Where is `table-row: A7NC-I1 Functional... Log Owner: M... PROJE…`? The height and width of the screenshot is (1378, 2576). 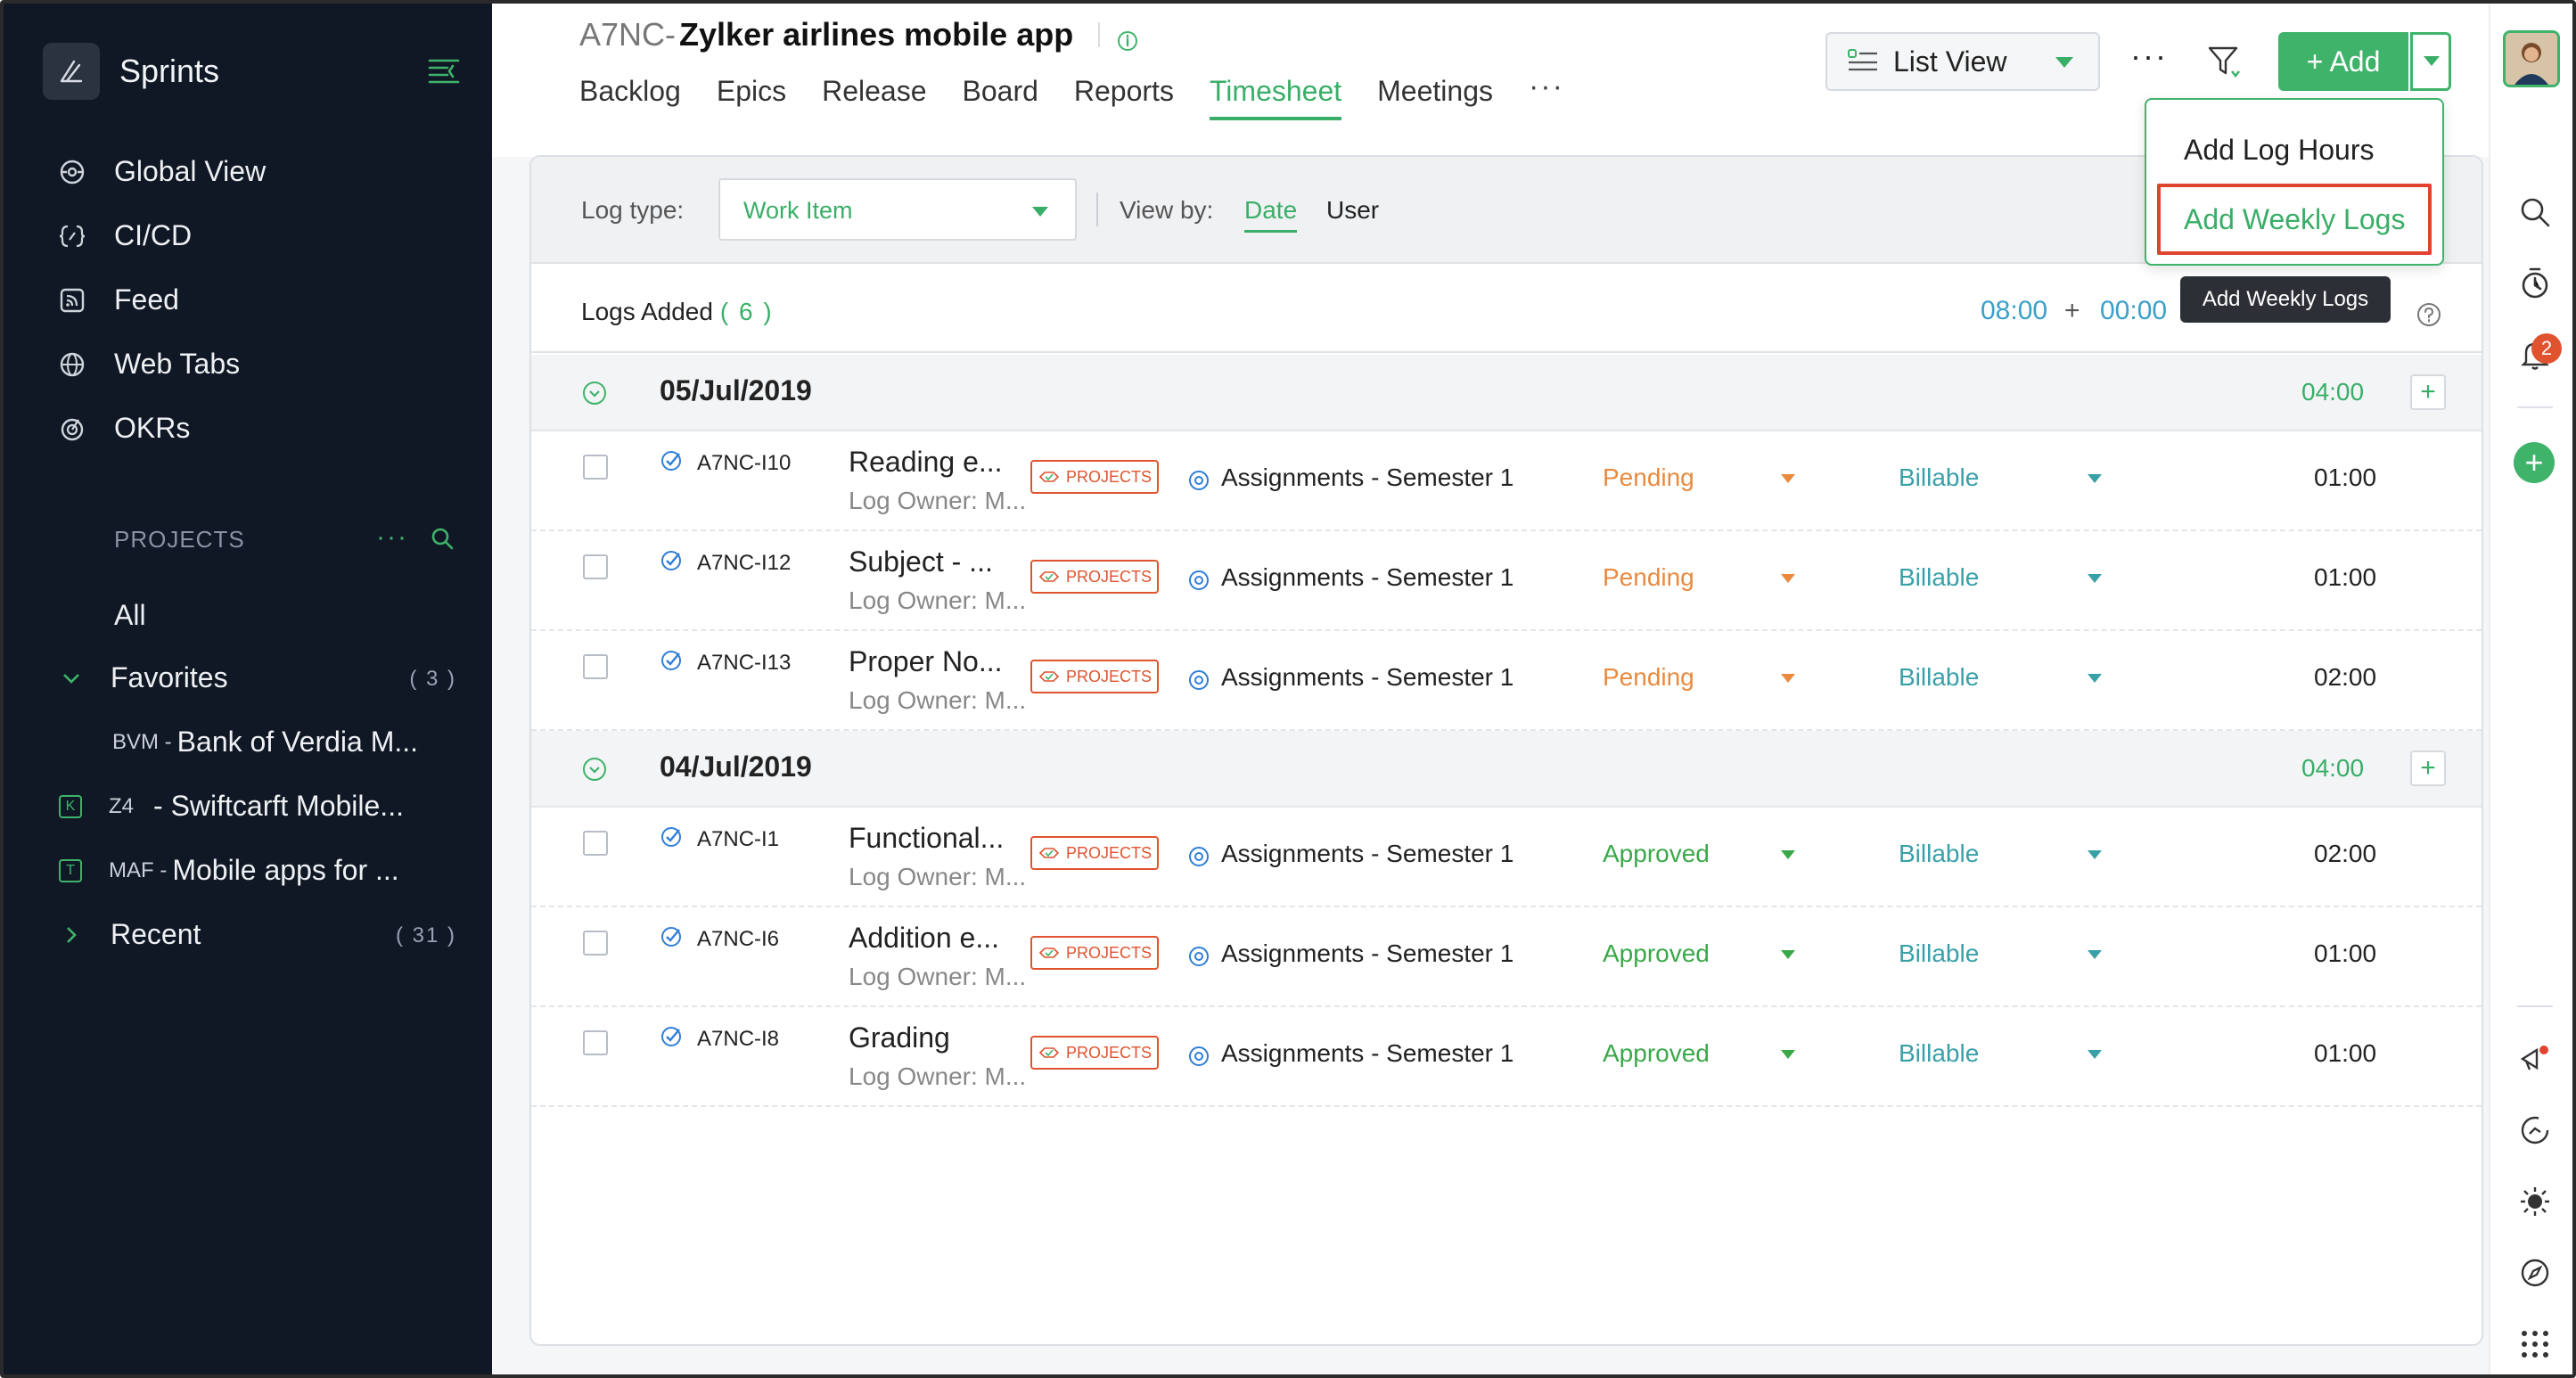
table-row: A7NC-I1 Functional... Log Owner: M... PROJE… is located at coordinates (1506, 857).